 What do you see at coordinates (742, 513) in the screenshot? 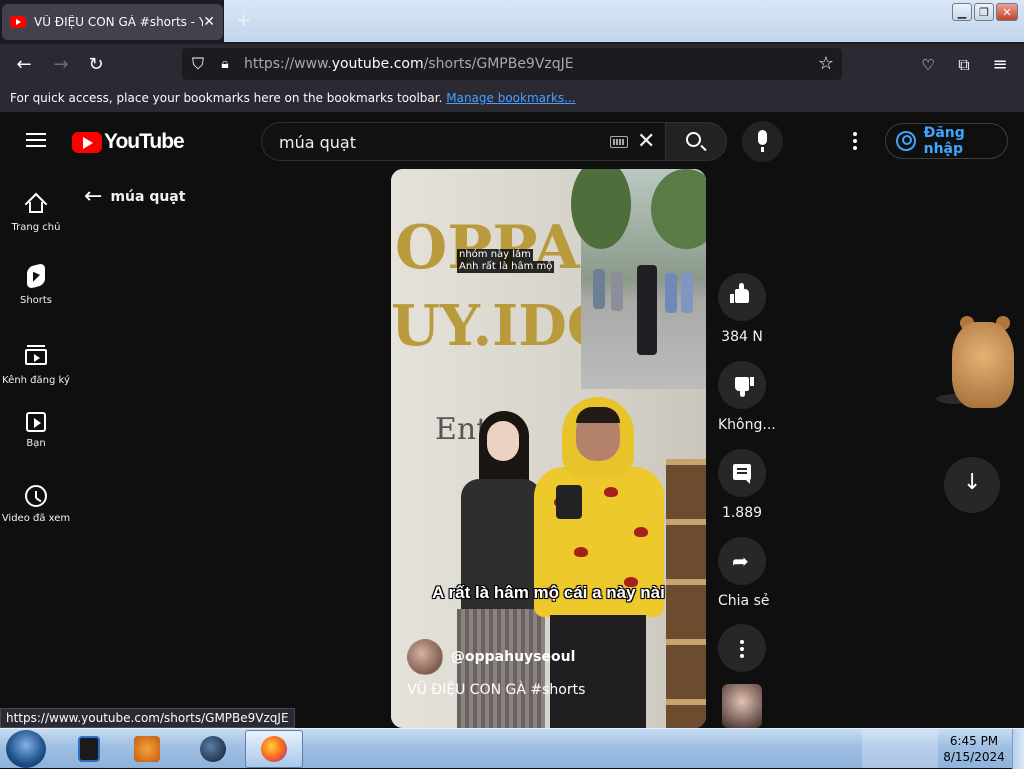
I see `comment-count: 1.889` at bounding box center [742, 513].